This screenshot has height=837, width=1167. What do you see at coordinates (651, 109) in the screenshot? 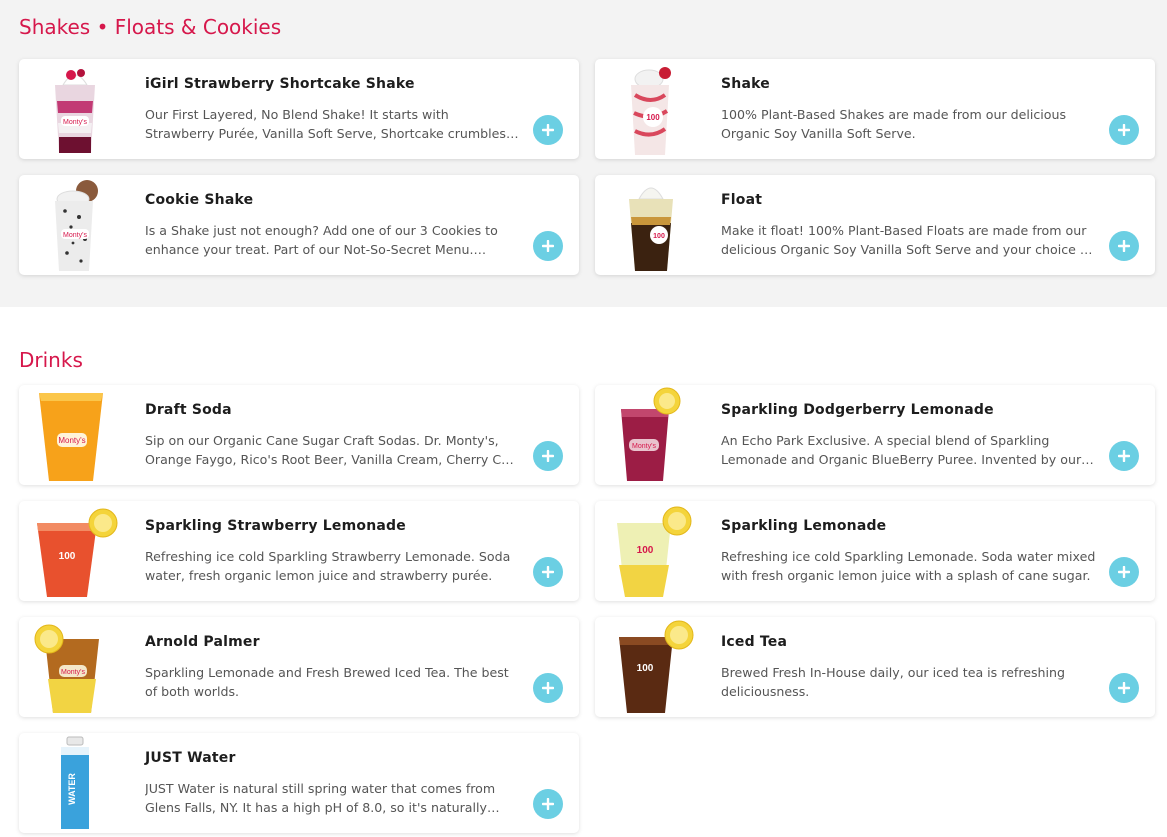
I see `strawberry-swirl-shake-image: 100` at bounding box center [651, 109].